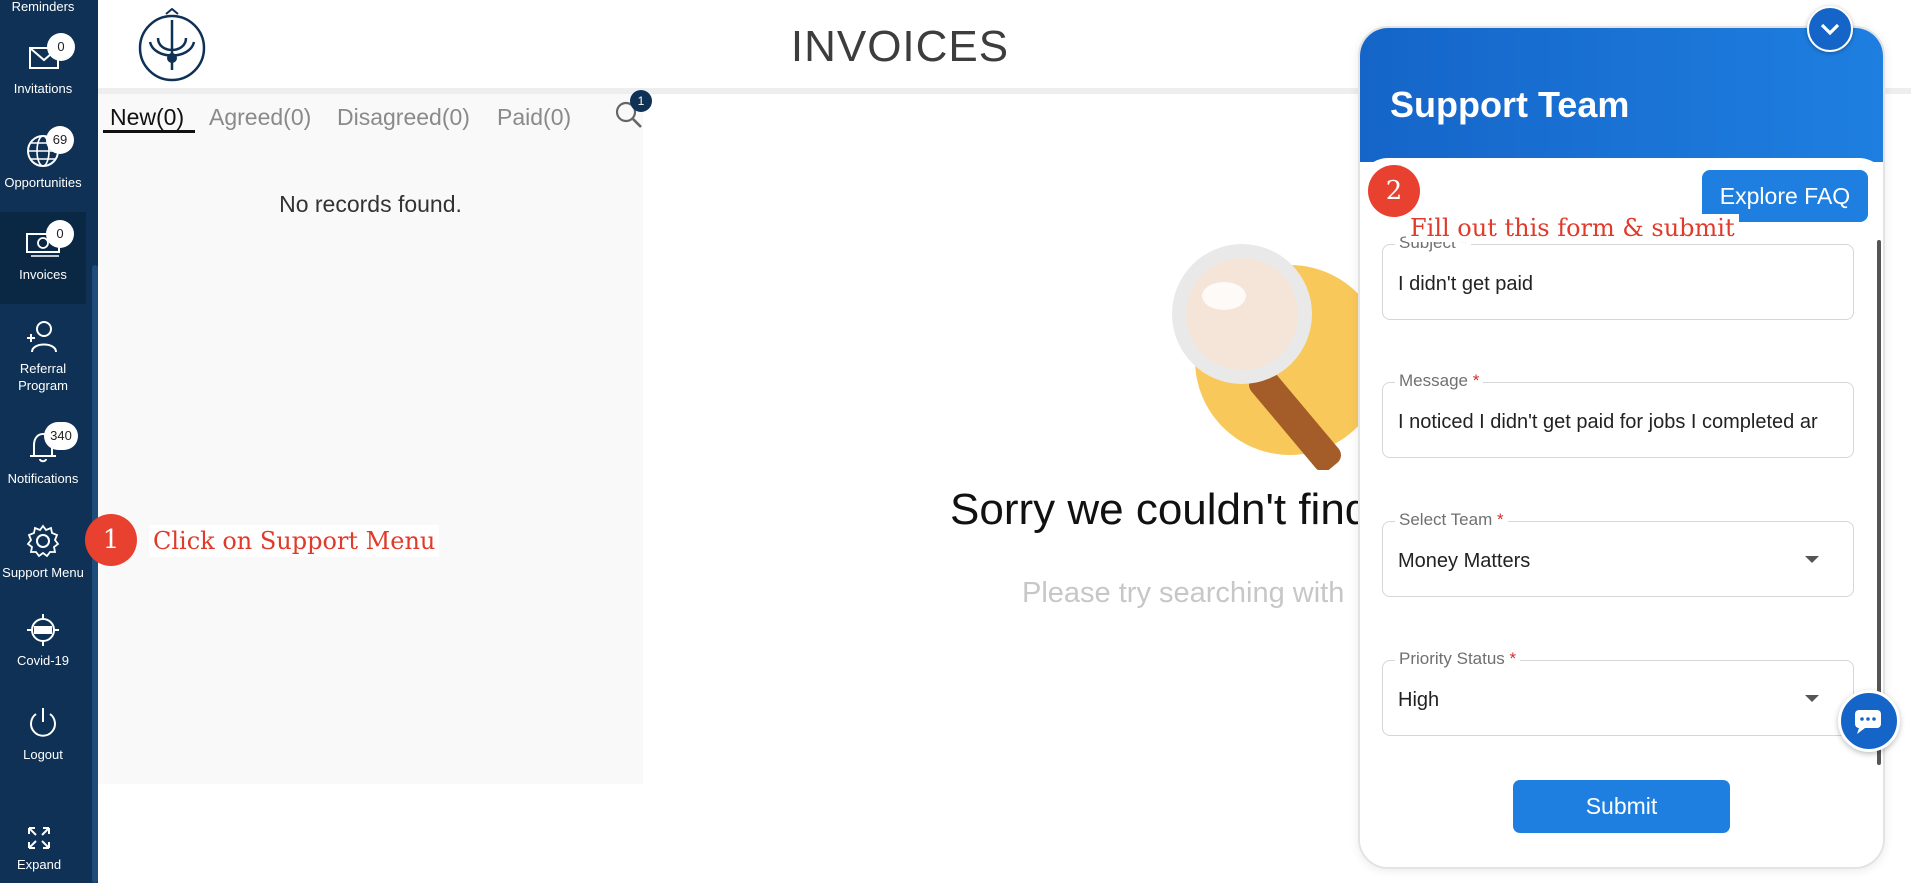  I want to click on sidebar-item-covid-19: Covid-19, so click(43, 643).